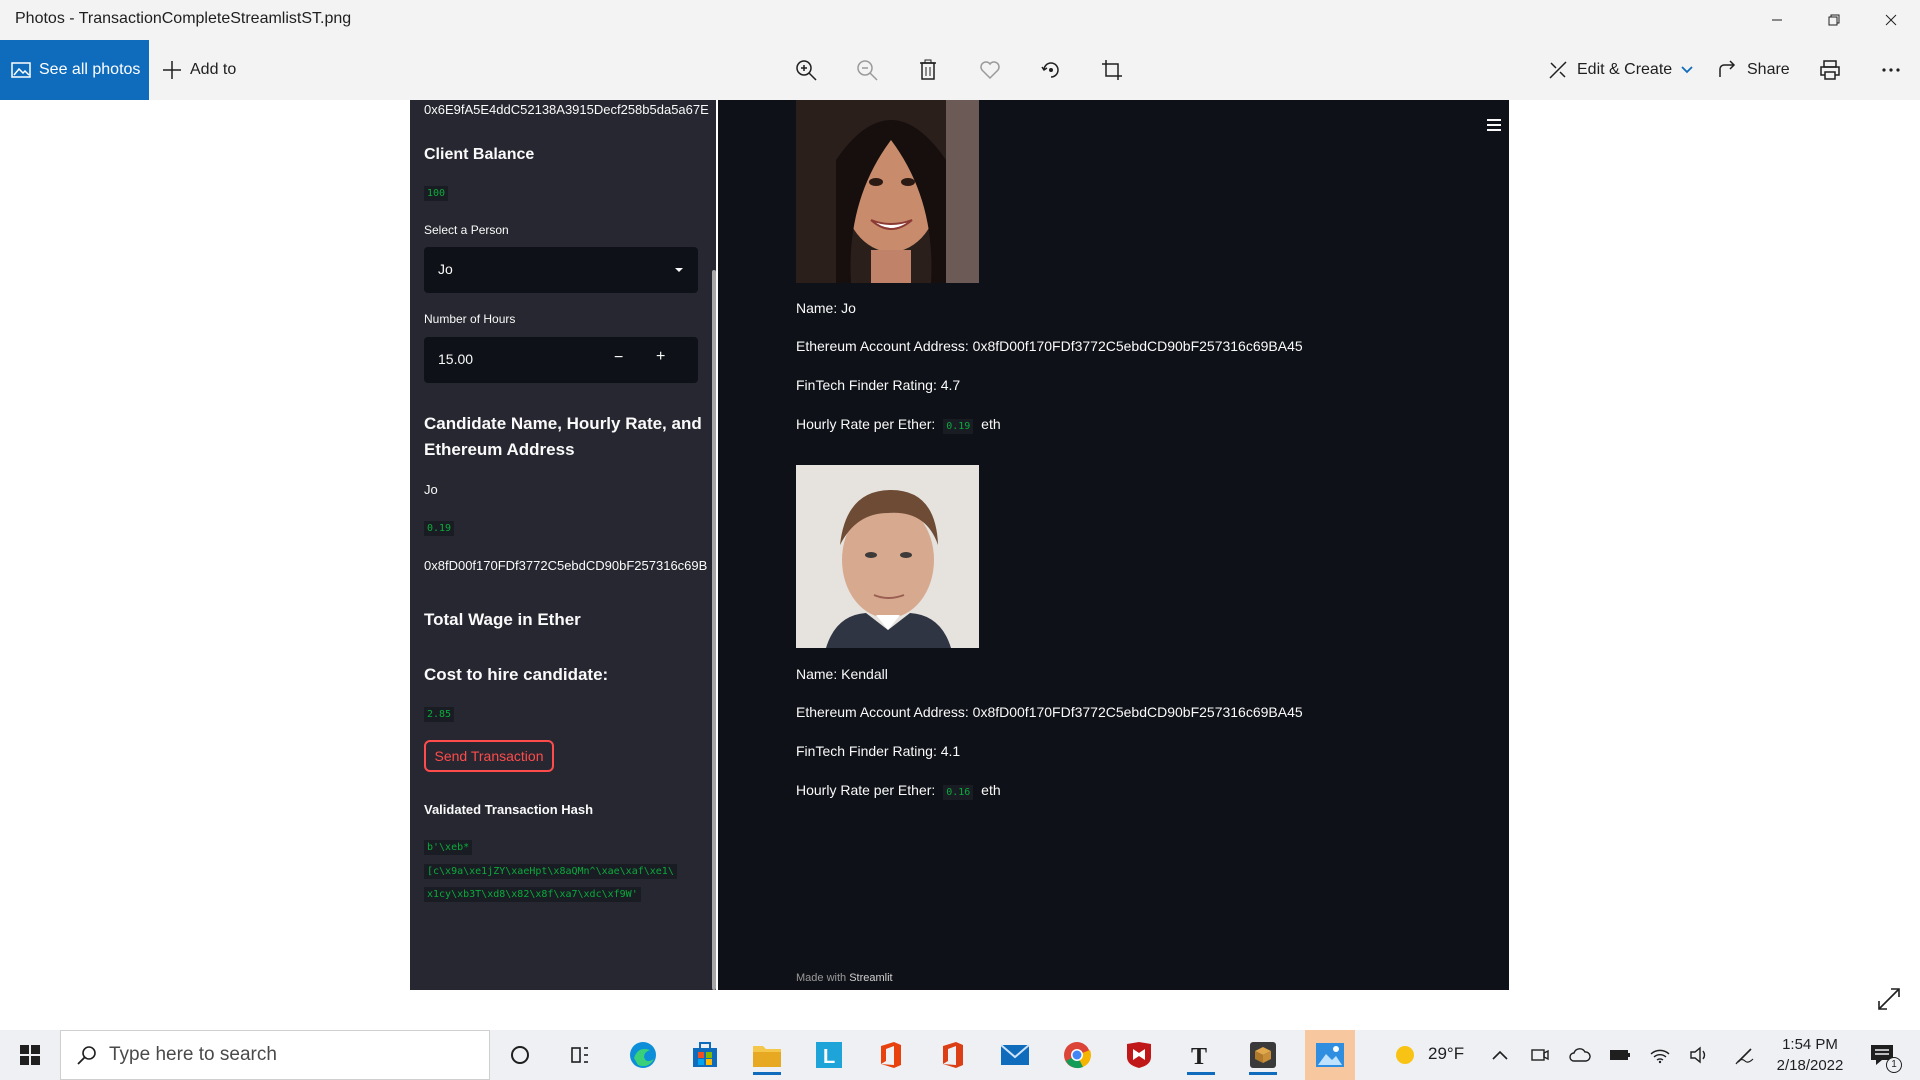 This screenshot has height=1080, width=1920. I want to click on heart-icon, so click(990, 70).